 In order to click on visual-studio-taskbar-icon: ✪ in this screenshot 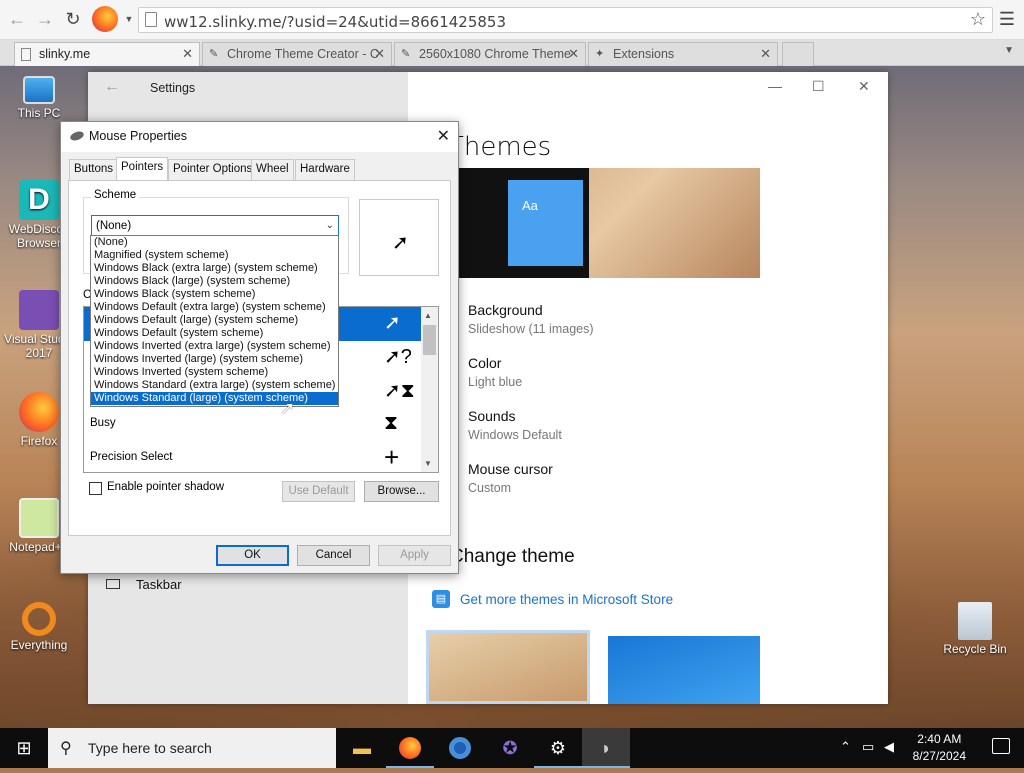, I will do `click(510, 748)`.